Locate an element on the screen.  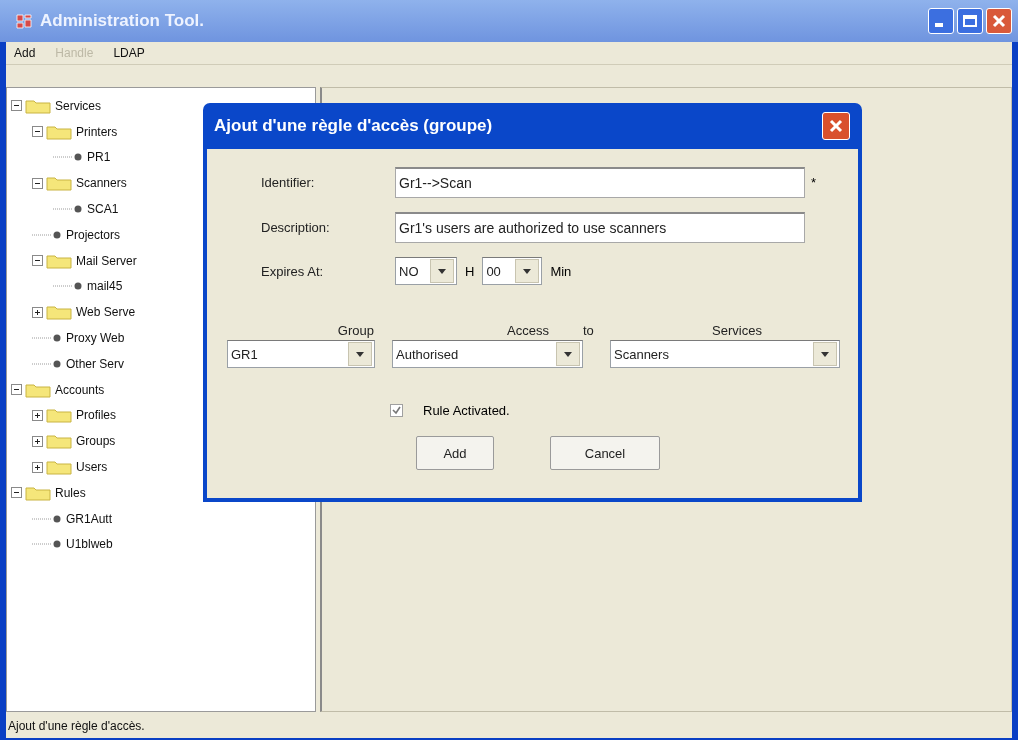
app-icon is located at coordinates (24, 21).